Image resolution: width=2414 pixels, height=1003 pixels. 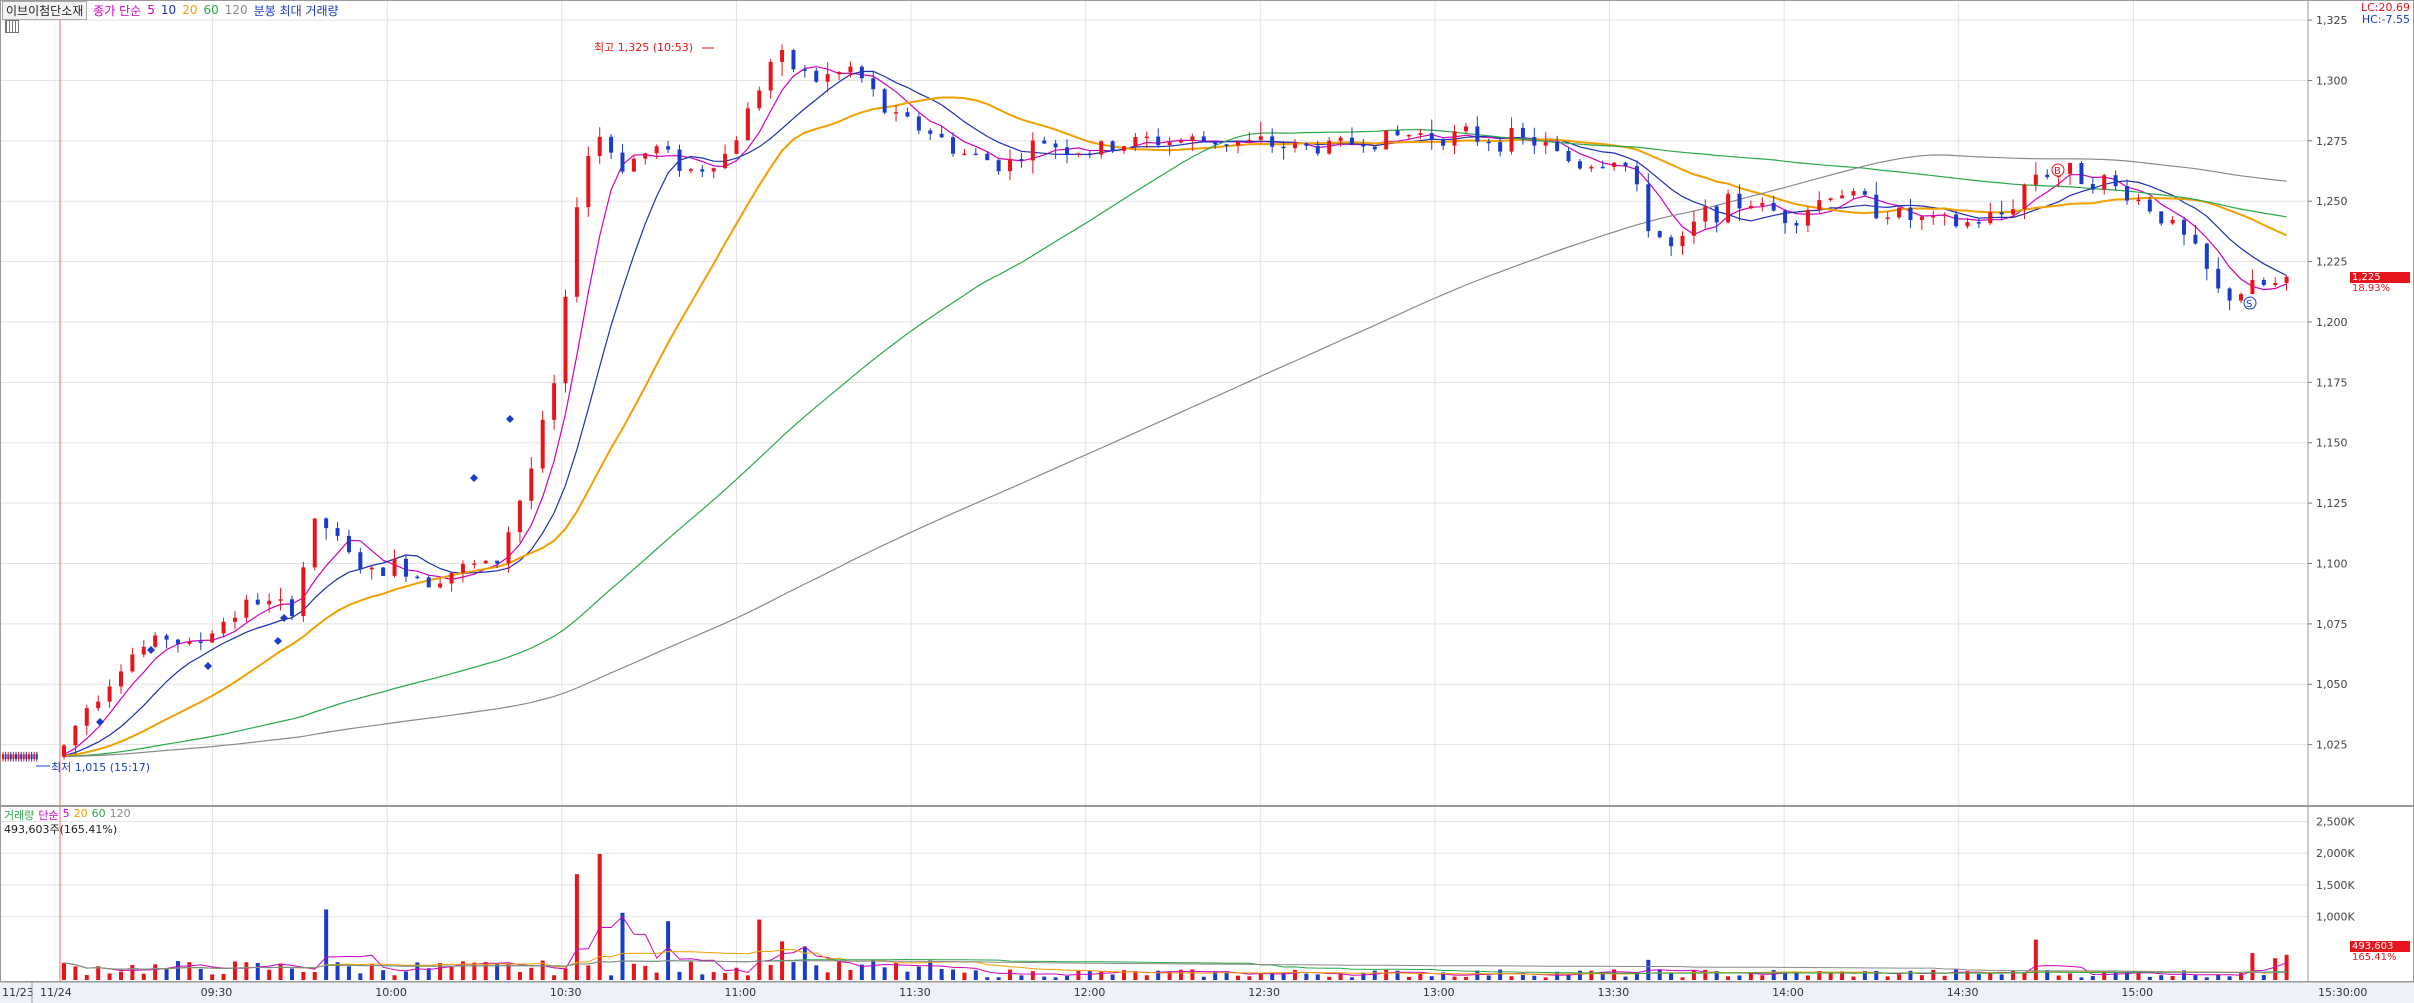 I want to click on price-tick-label: 1,325, so click(x=2332, y=20).